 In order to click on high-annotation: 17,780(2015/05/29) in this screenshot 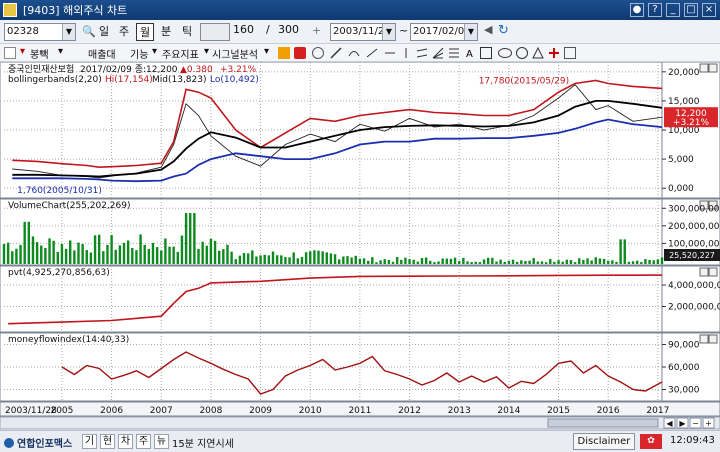, I will do `click(524, 82)`.